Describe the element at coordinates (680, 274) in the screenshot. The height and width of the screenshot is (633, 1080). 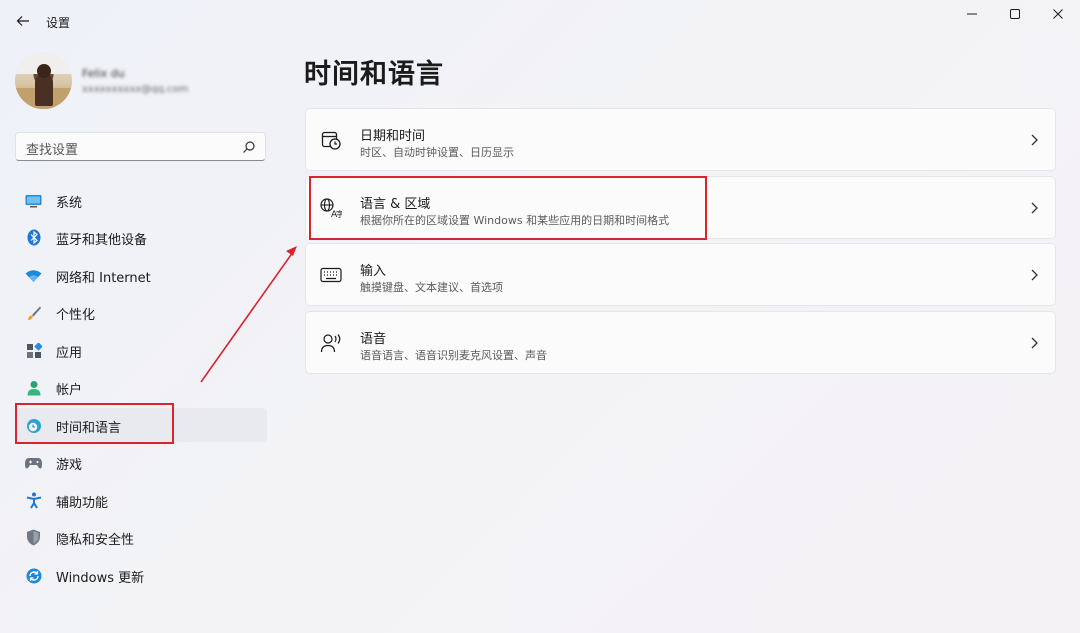
I see `card-input: 输入 触摸键盘、文本建议、首选项` at that location.